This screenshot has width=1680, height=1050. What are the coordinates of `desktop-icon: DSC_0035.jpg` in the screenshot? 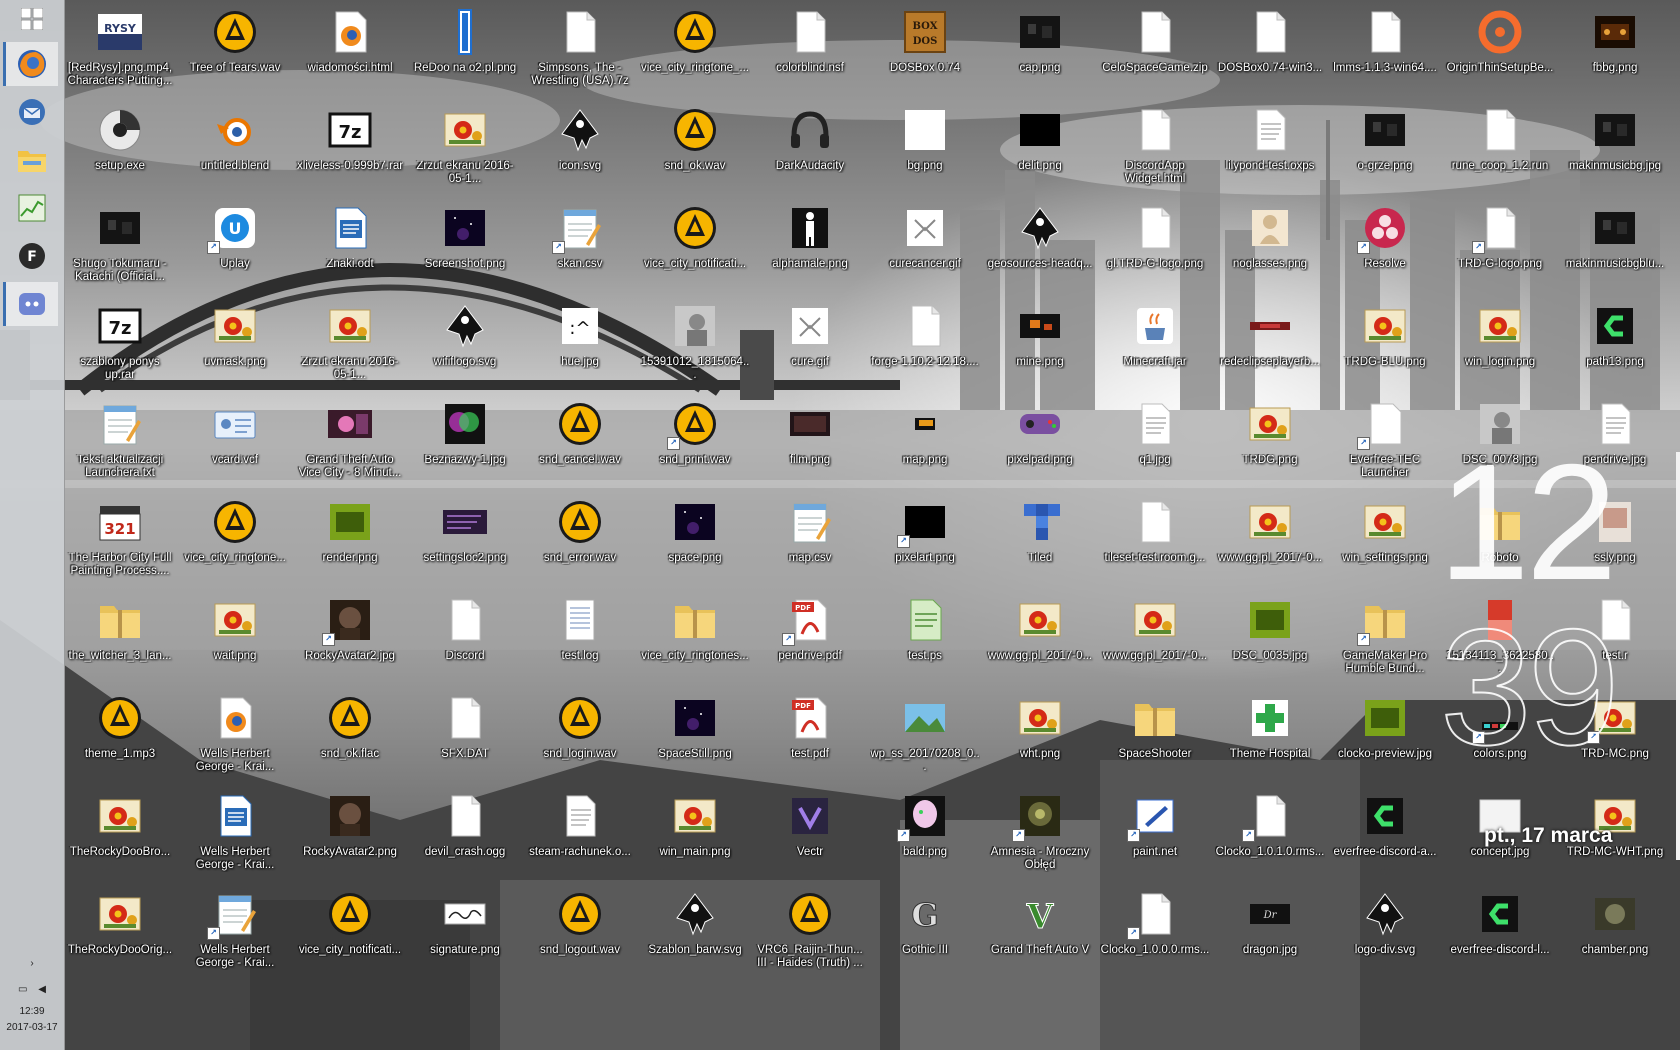 It's located at (1270, 638).